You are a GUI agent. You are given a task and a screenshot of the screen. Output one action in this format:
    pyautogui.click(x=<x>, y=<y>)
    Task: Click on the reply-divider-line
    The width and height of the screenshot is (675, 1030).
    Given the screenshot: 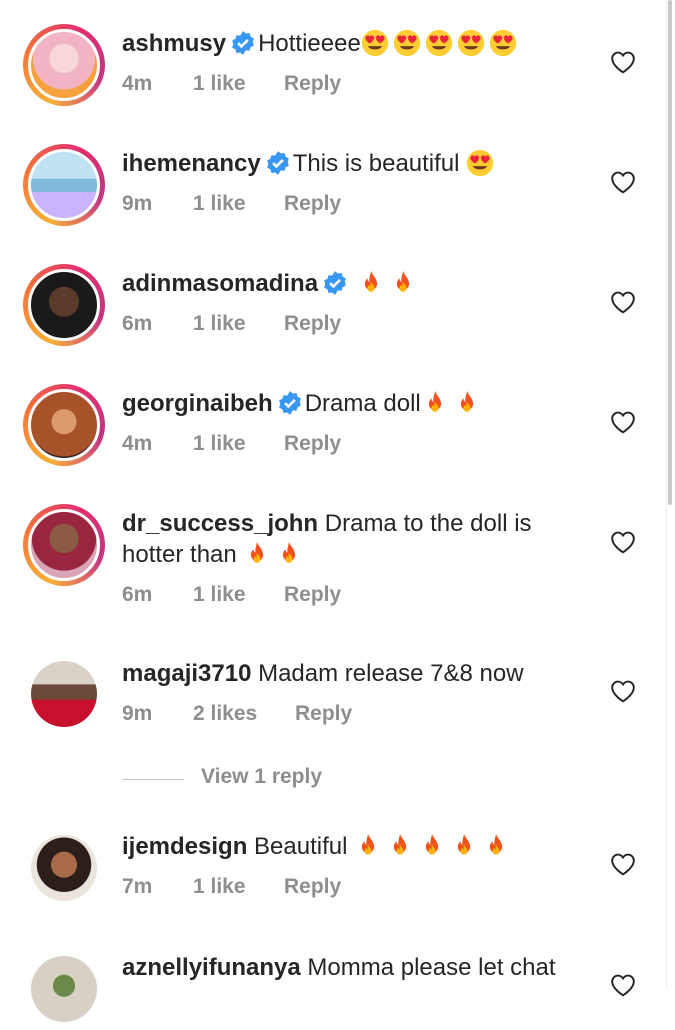 What is the action you would take?
    pyautogui.click(x=153, y=779)
    